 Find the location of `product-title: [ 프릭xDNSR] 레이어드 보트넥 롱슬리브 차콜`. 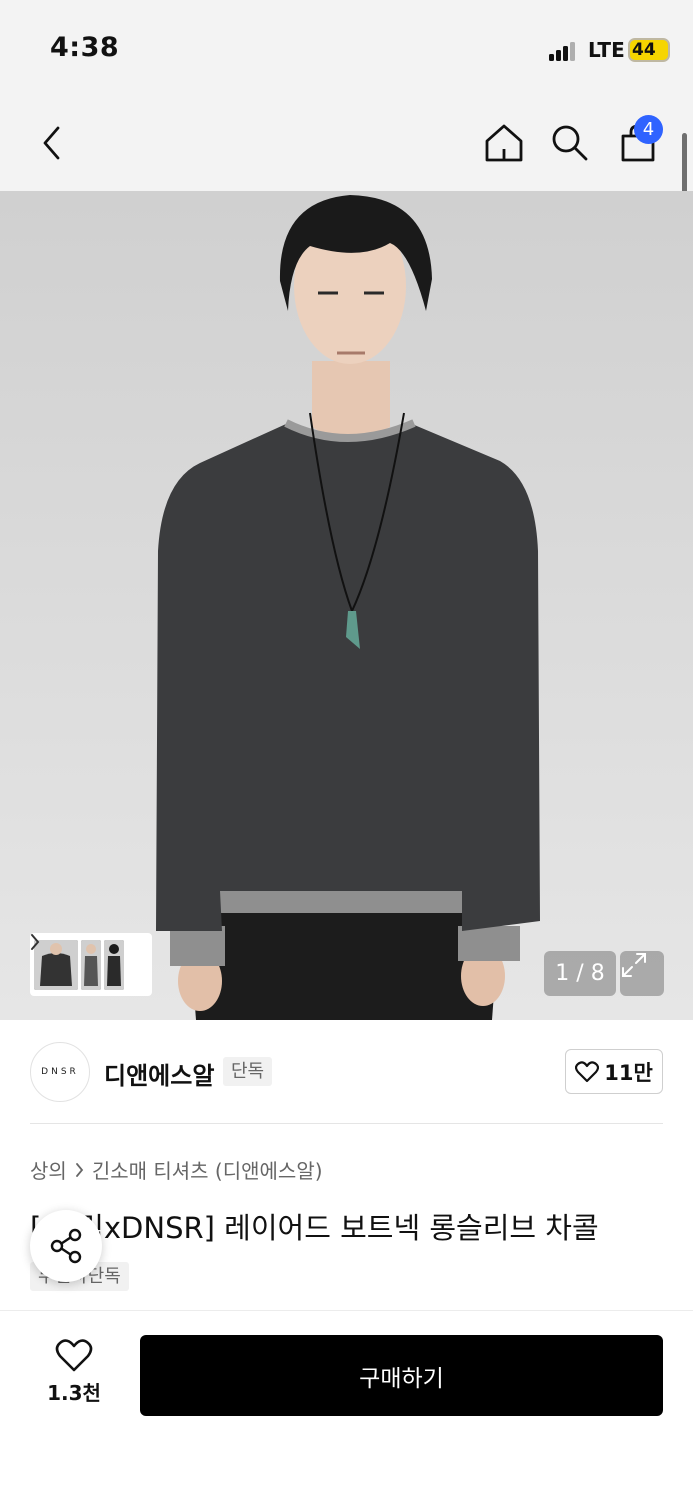

product-title: [ 프릭xDNSR] 레이어드 보트넥 롱슬리브 차콜 is located at coordinates (314, 1228).